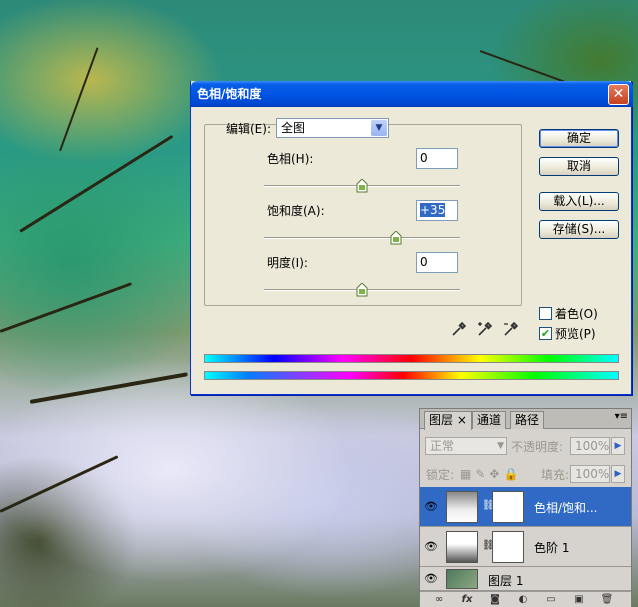 This screenshot has width=638, height=607. I want to click on tab-paths: 路径, so click(527, 420).